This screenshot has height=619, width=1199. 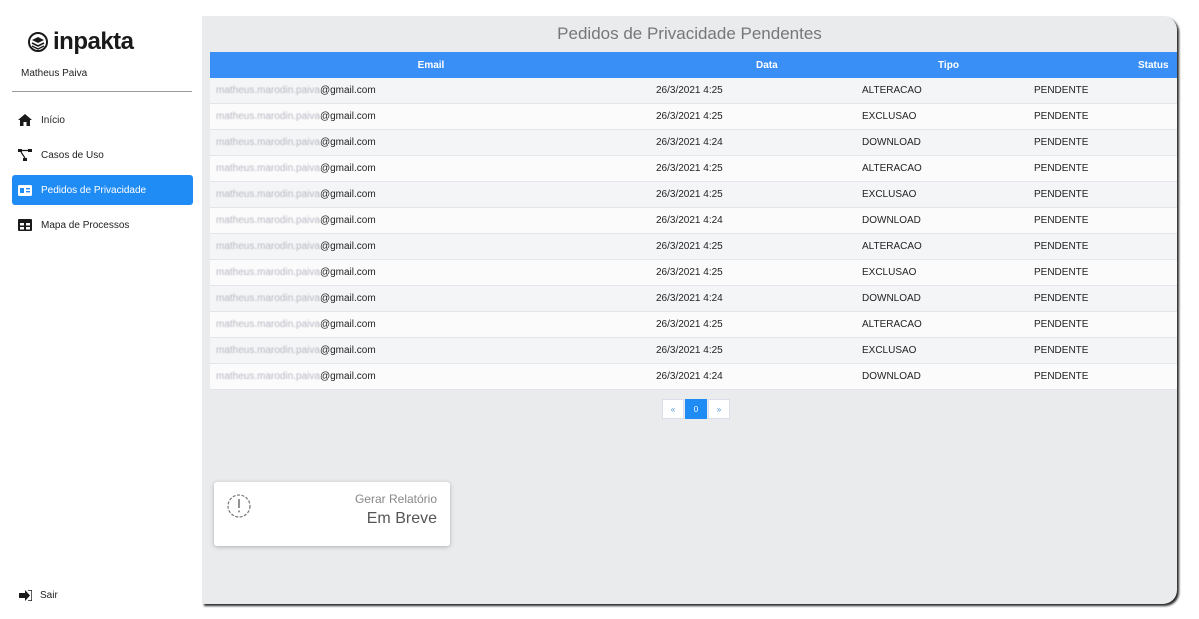 I want to click on sidebar-item-mapa-de-processos: Mapa de Processos, so click(x=102, y=225).